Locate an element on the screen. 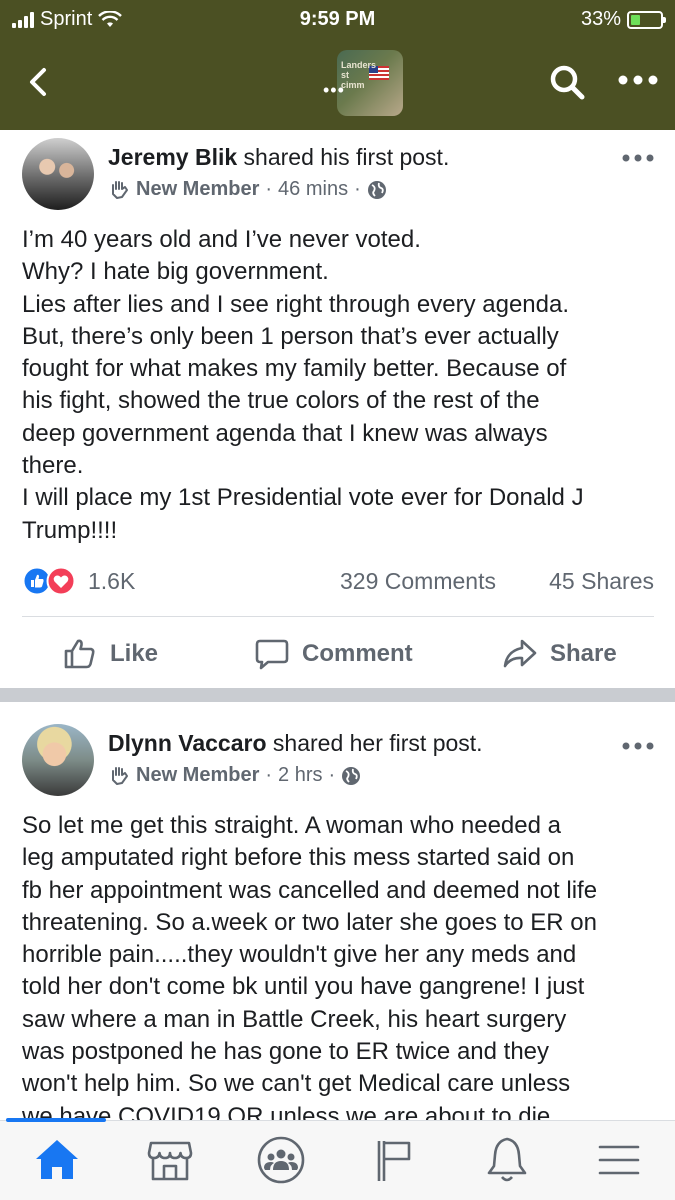 This screenshot has width=675, height=1200. reaction-icons is located at coordinates (51, 581).